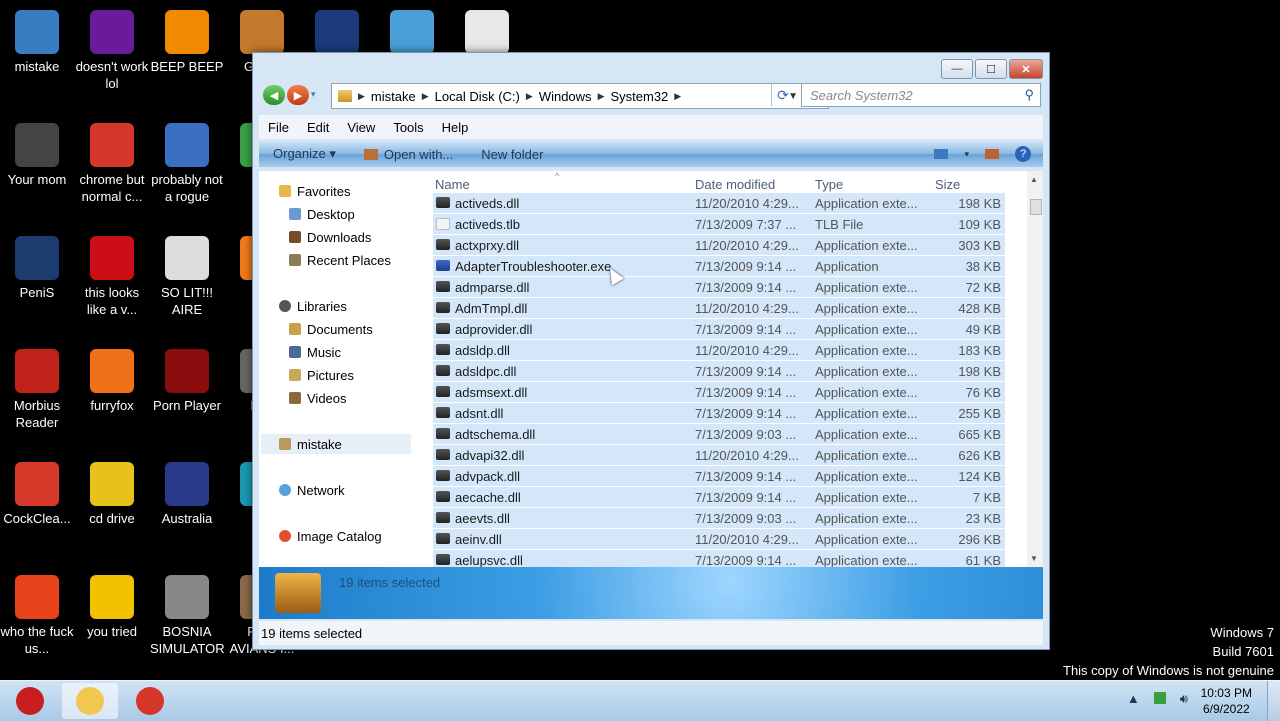 The height and width of the screenshot is (721, 1280). I want to click on show-hidden-icons-icon: ▲, so click(1133, 699).